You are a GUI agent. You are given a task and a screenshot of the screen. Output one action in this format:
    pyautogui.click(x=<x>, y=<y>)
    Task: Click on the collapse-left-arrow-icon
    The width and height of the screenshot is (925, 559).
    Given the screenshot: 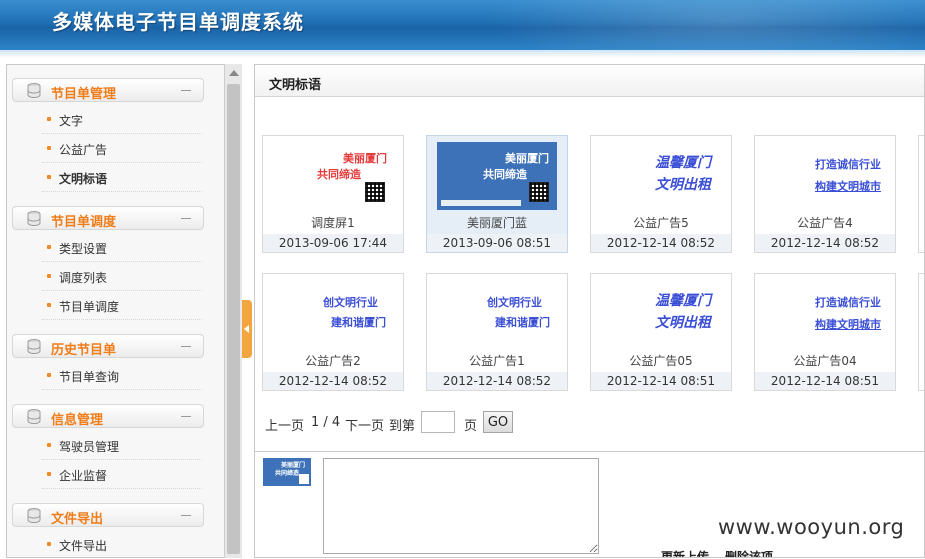 What is the action you would take?
    pyautogui.click(x=246, y=329)
    